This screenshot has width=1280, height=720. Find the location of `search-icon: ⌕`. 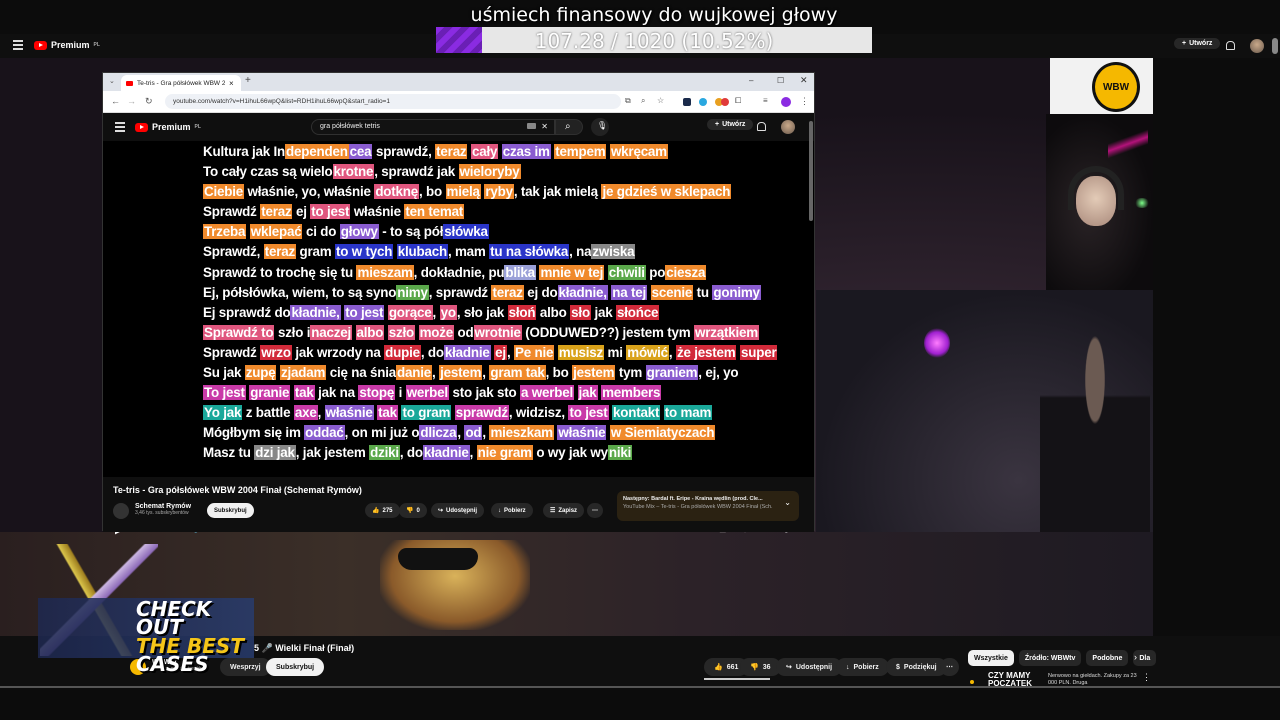

search-icon: ⌕ is located at coordinates (568, 126).